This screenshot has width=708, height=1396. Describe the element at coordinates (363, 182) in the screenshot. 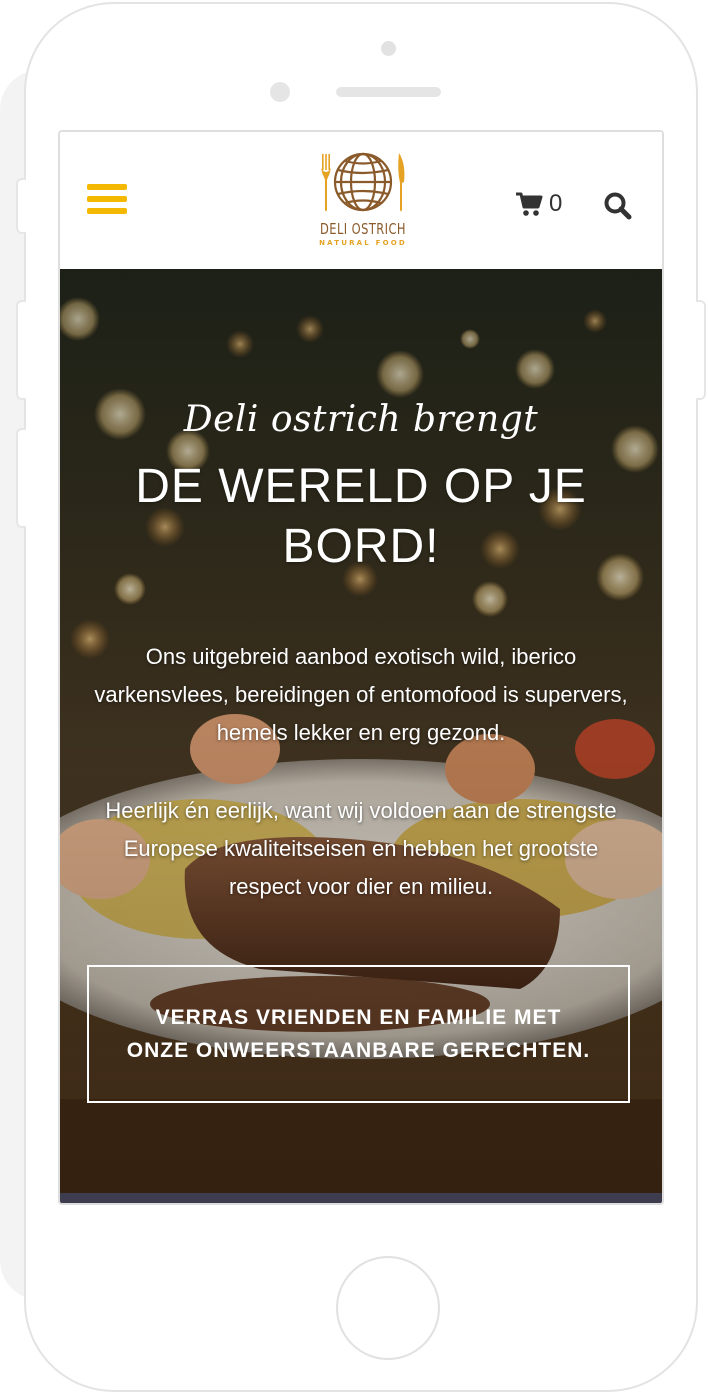

I see `globe-cutlery-logo-icon` at that location.